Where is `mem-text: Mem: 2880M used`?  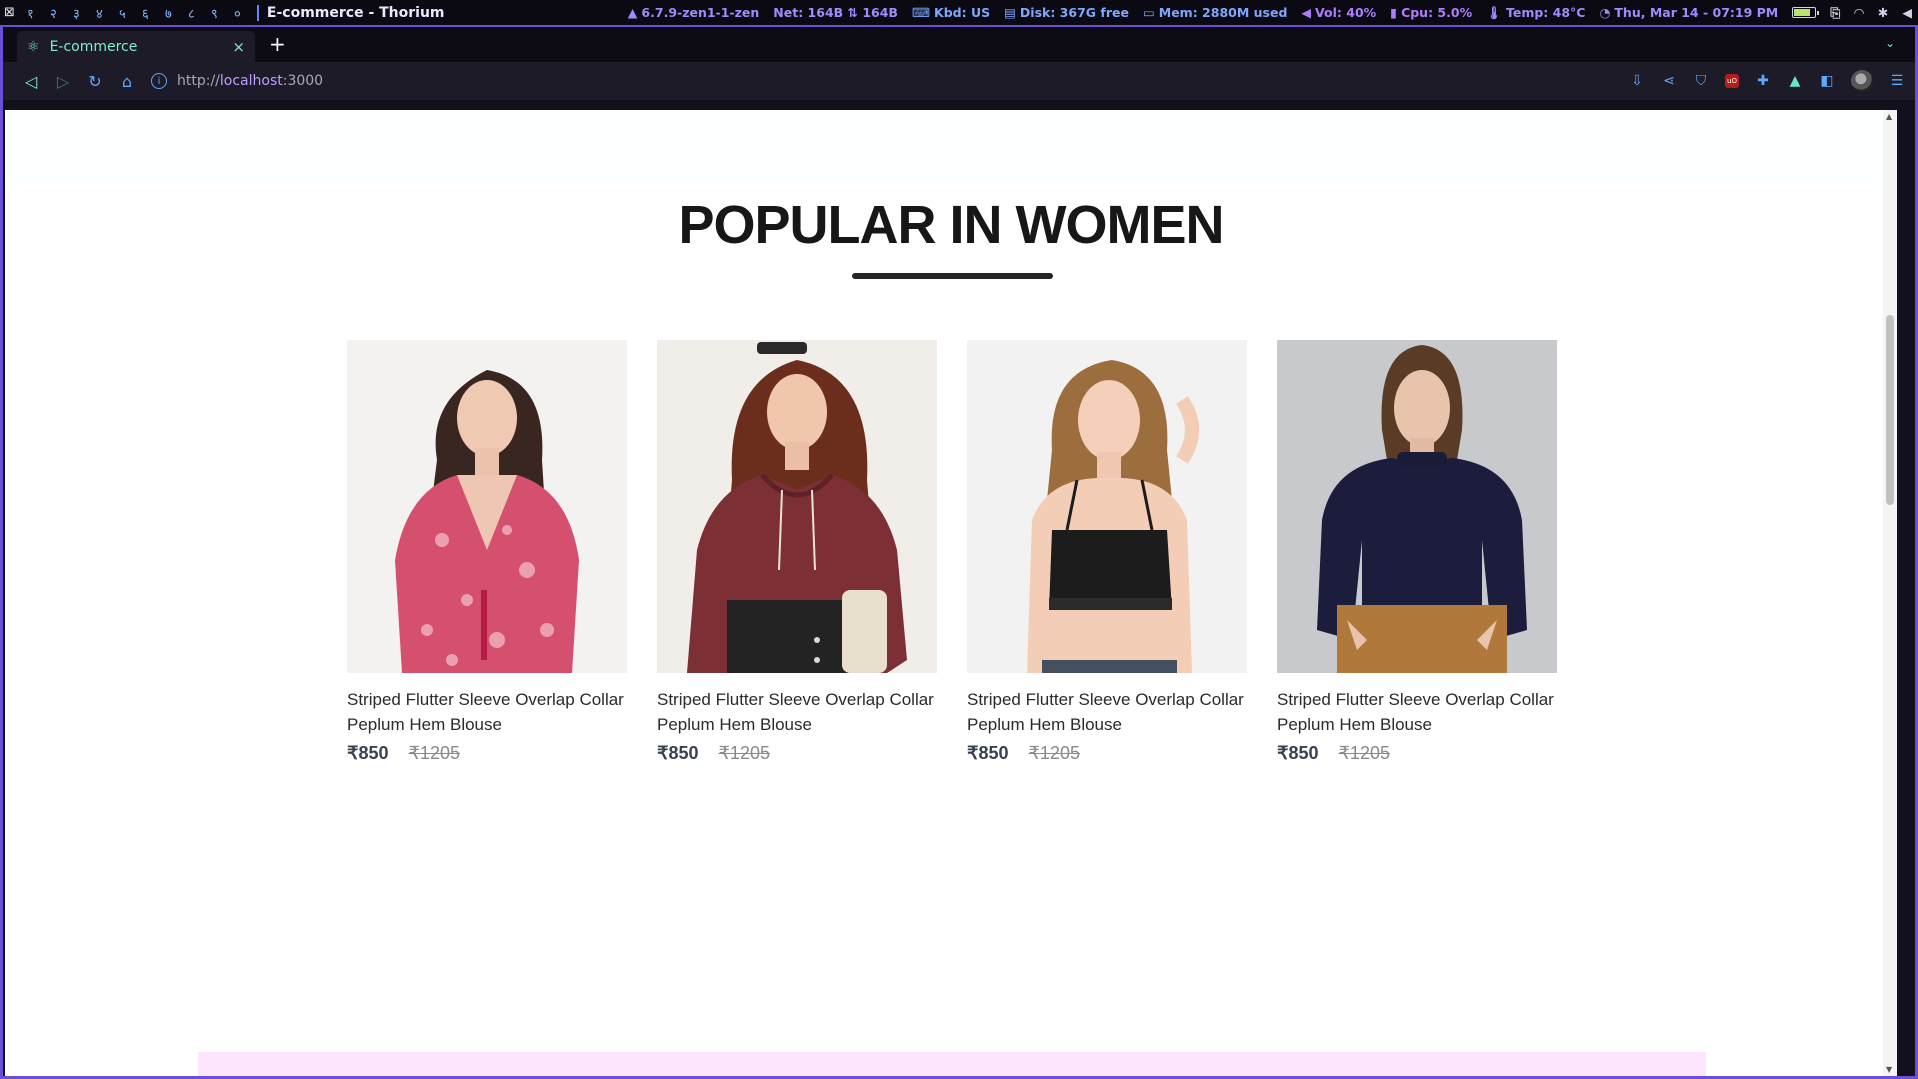 mem-text: Mem: 2880M used is located at coordinates (1223, 12).